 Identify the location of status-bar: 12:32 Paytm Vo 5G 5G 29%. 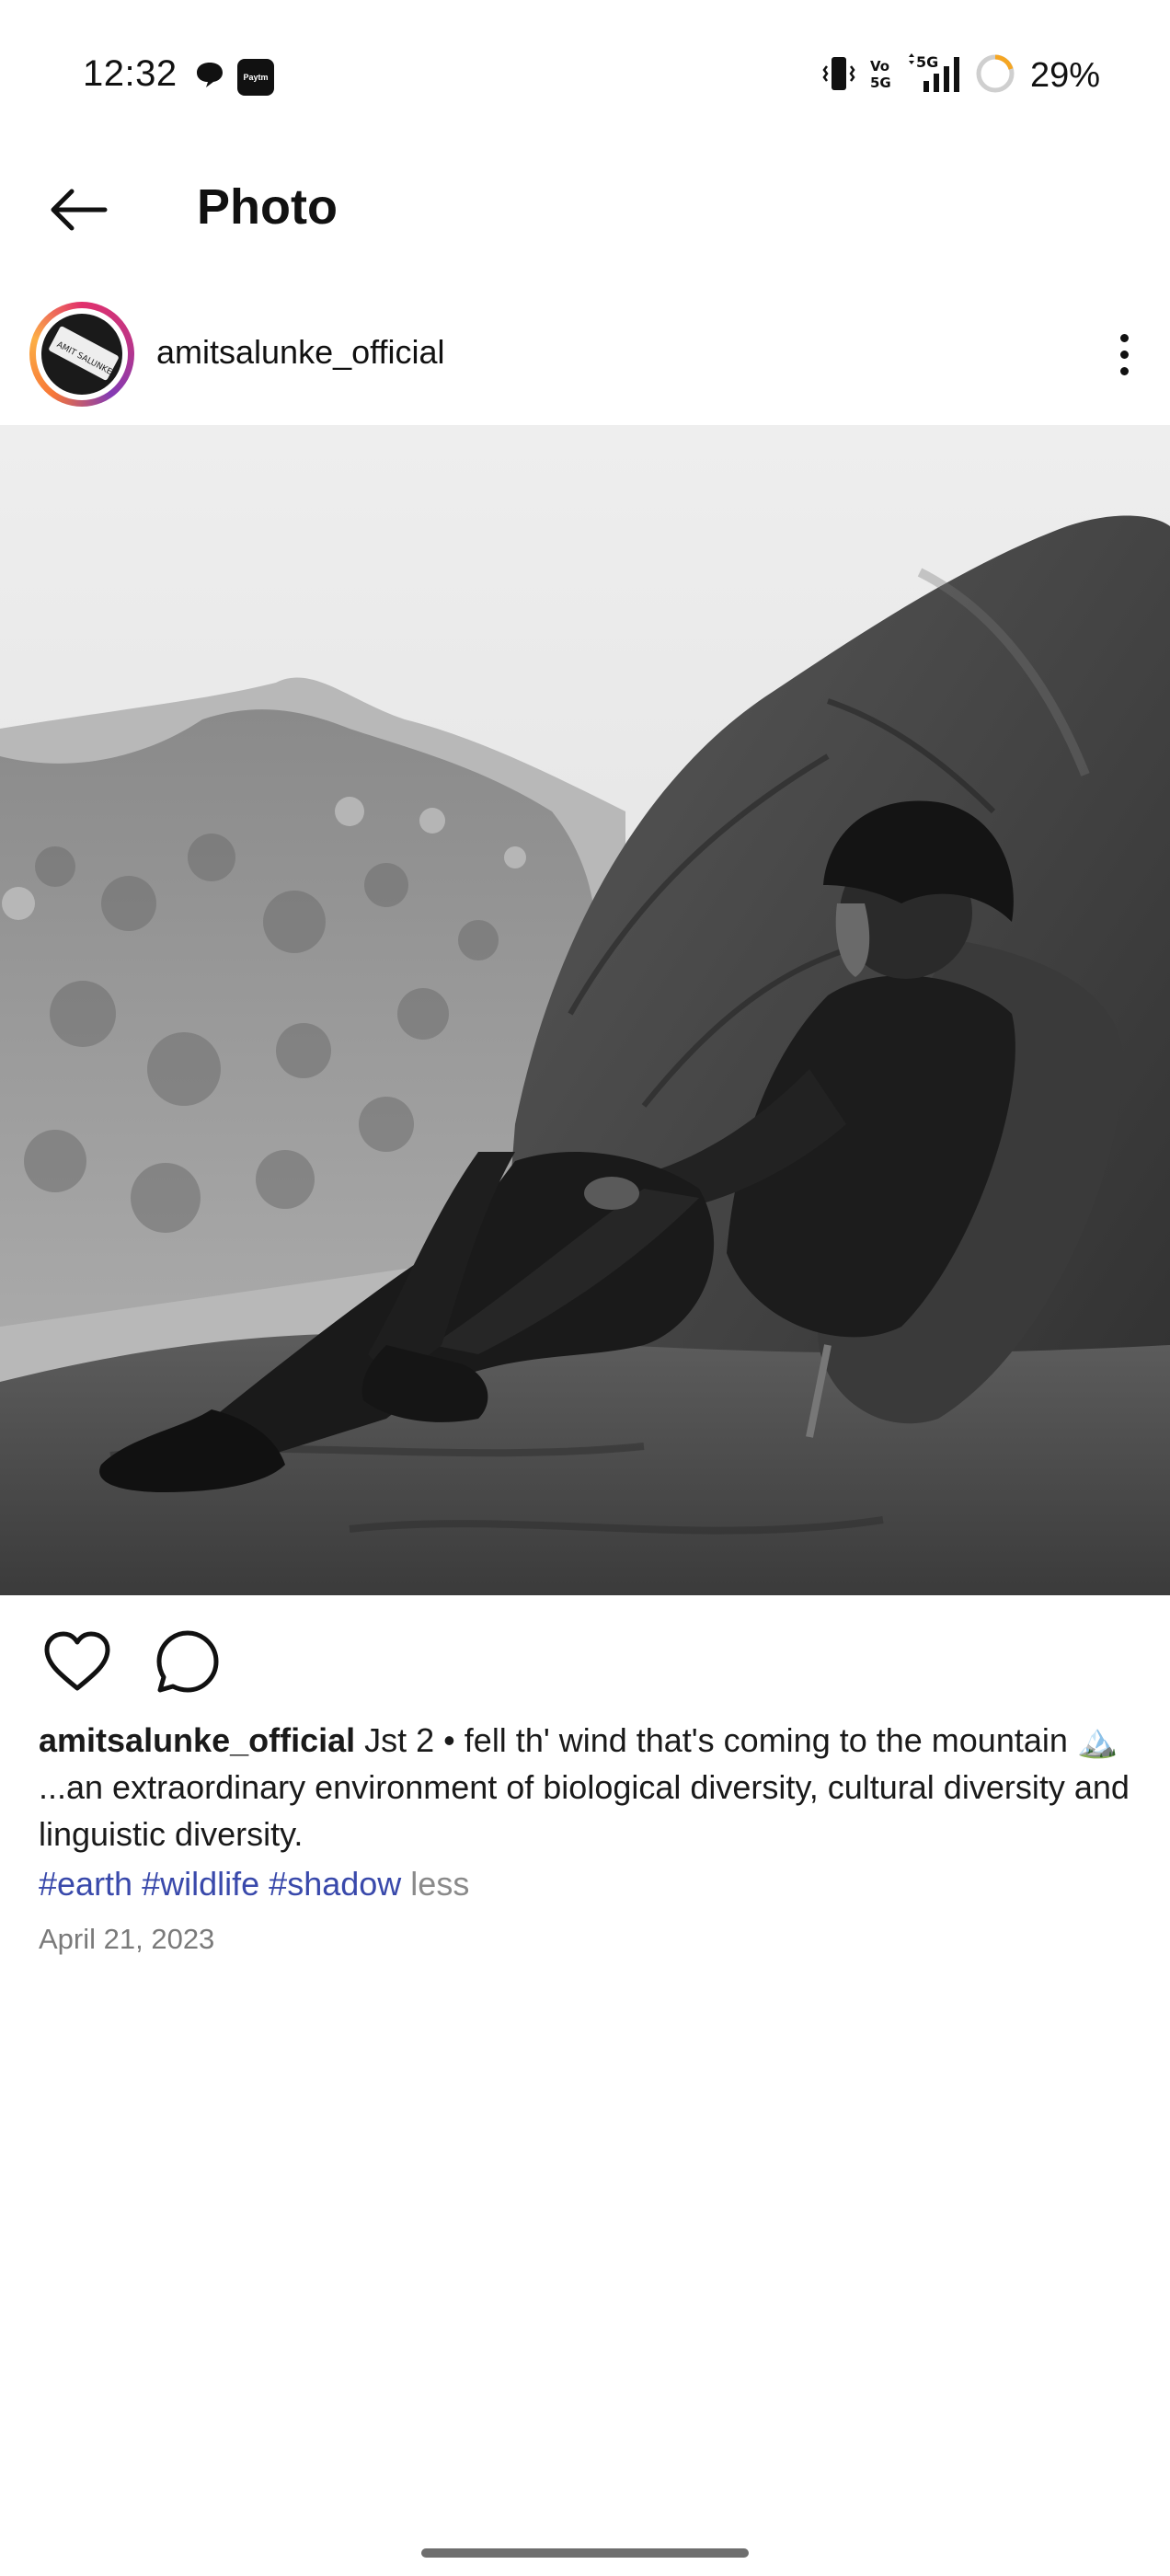
(585, 75).